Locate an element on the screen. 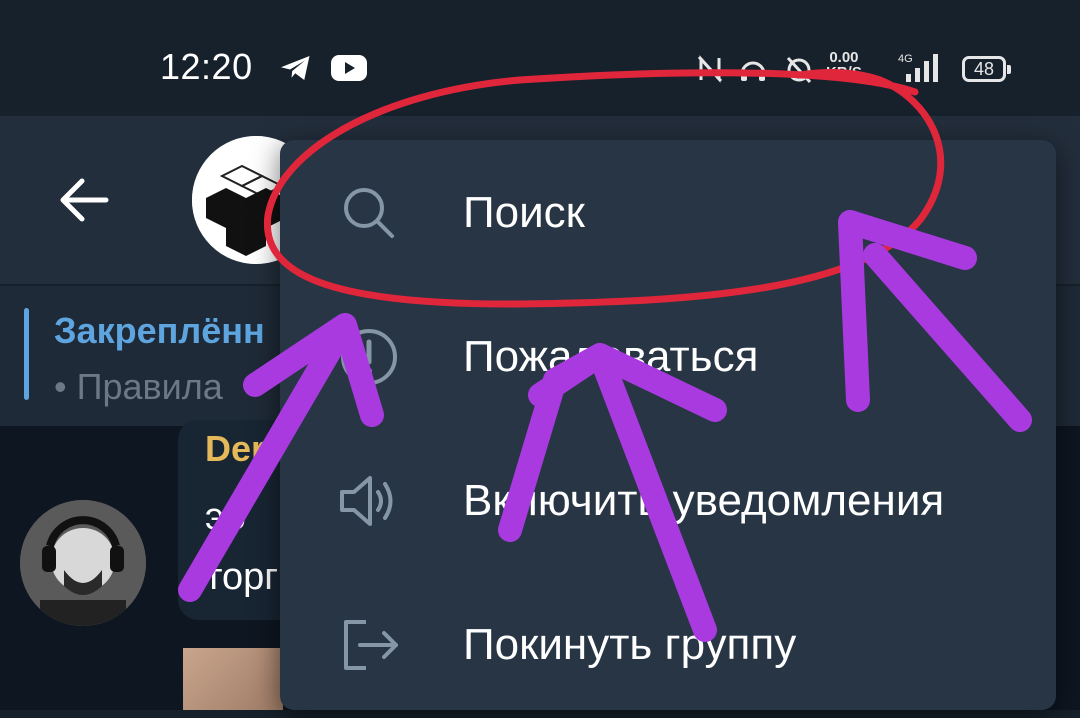  user-photo is located at coordinates (83, 563).